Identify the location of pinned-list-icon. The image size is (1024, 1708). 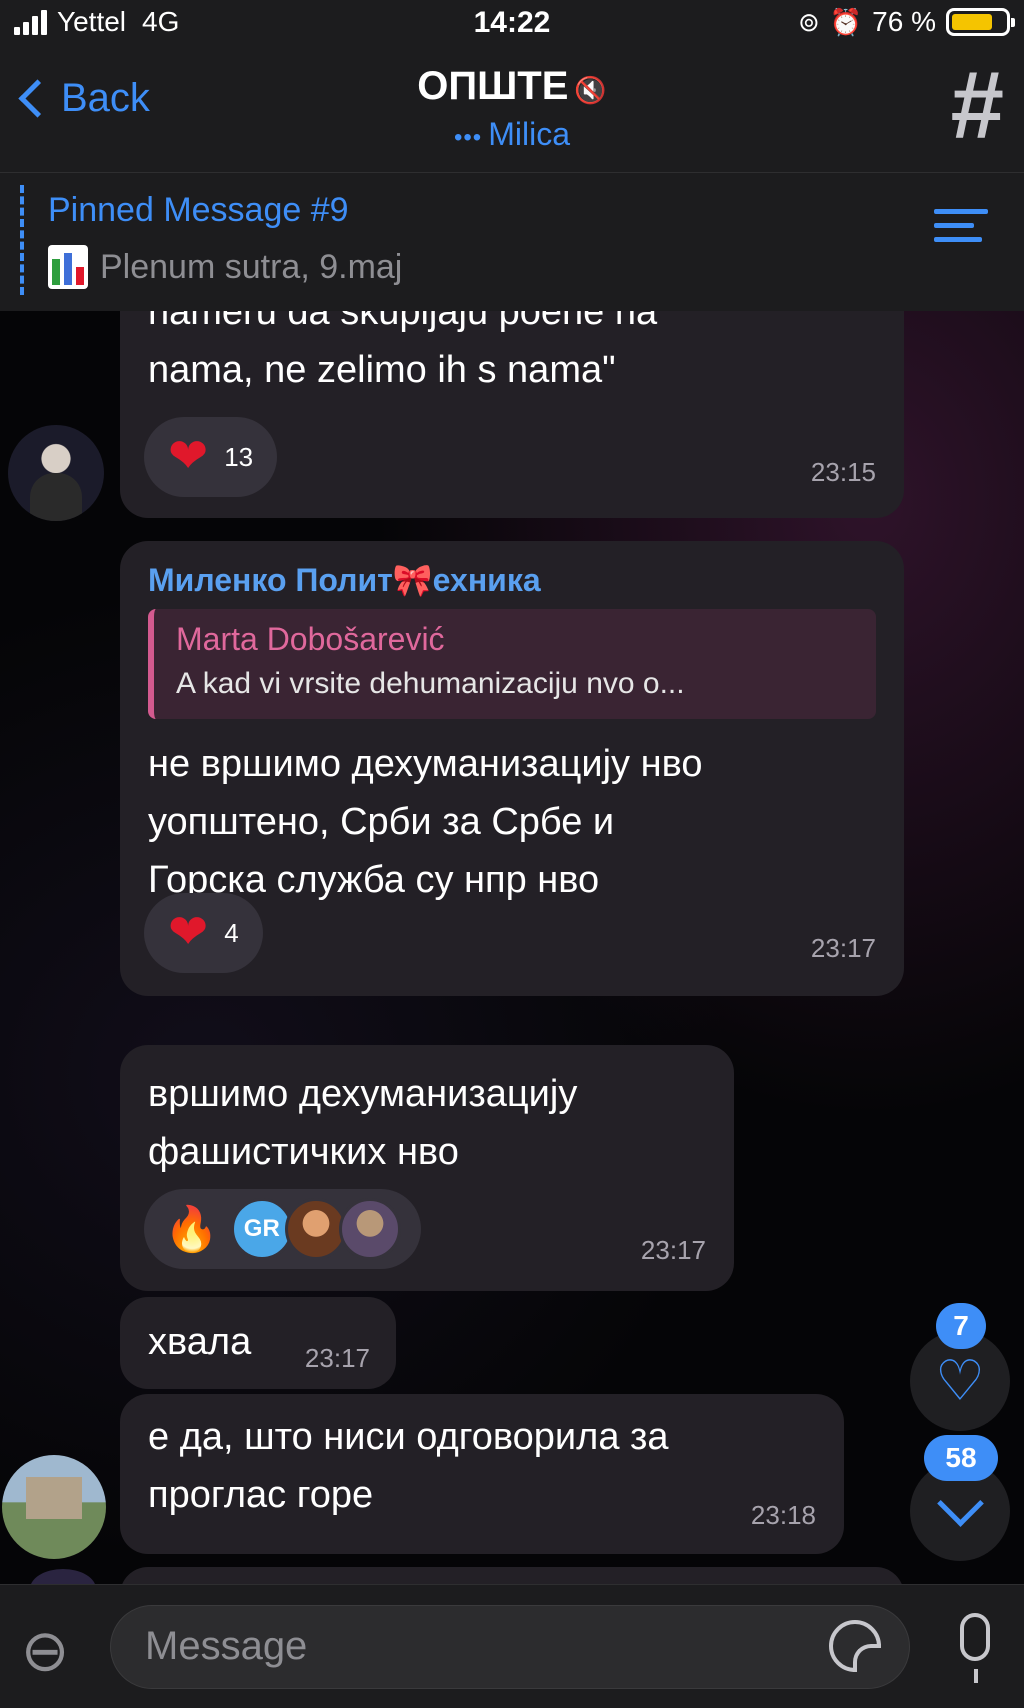
(961, 234).